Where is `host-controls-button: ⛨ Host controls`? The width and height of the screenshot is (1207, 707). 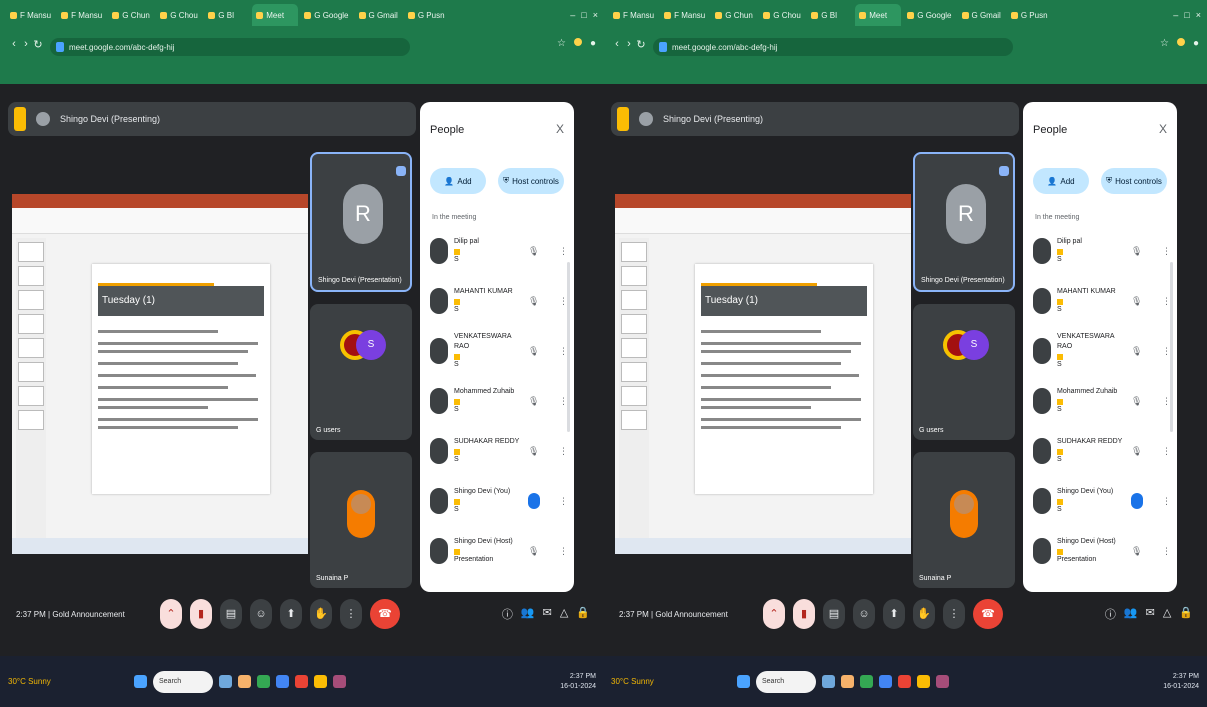
host-controls-button: ⛨ Host controls is located at coordinates (531, 181).